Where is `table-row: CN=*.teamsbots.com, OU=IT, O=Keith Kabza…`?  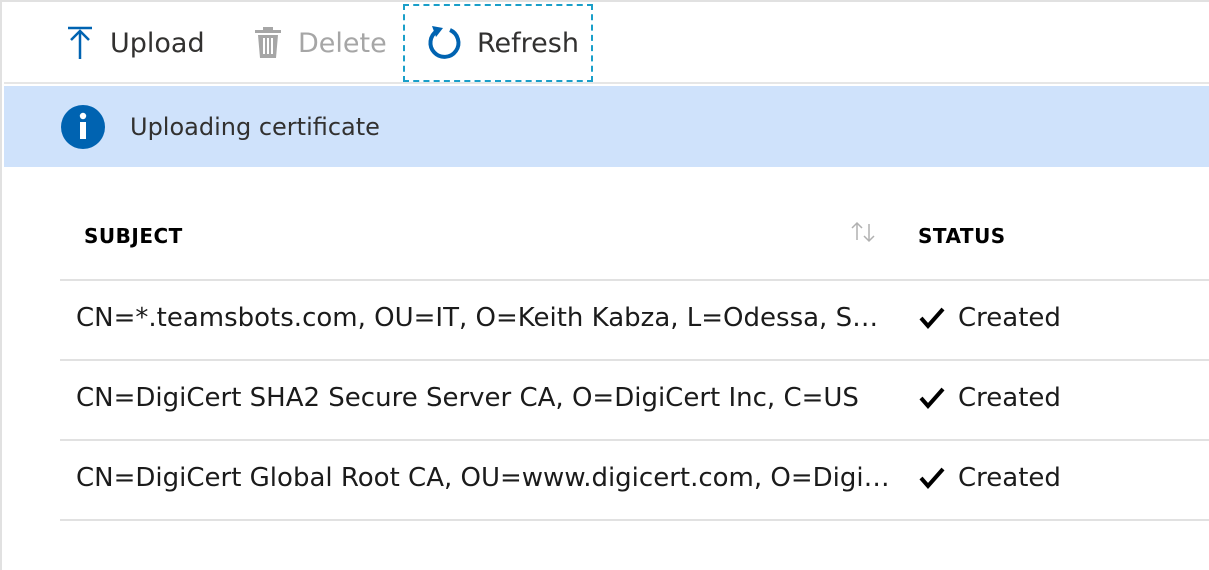 table-row: CN=*.teamsbots.com, OU=IT, O=Keith Kabza… is located at coordinates (634, 321).